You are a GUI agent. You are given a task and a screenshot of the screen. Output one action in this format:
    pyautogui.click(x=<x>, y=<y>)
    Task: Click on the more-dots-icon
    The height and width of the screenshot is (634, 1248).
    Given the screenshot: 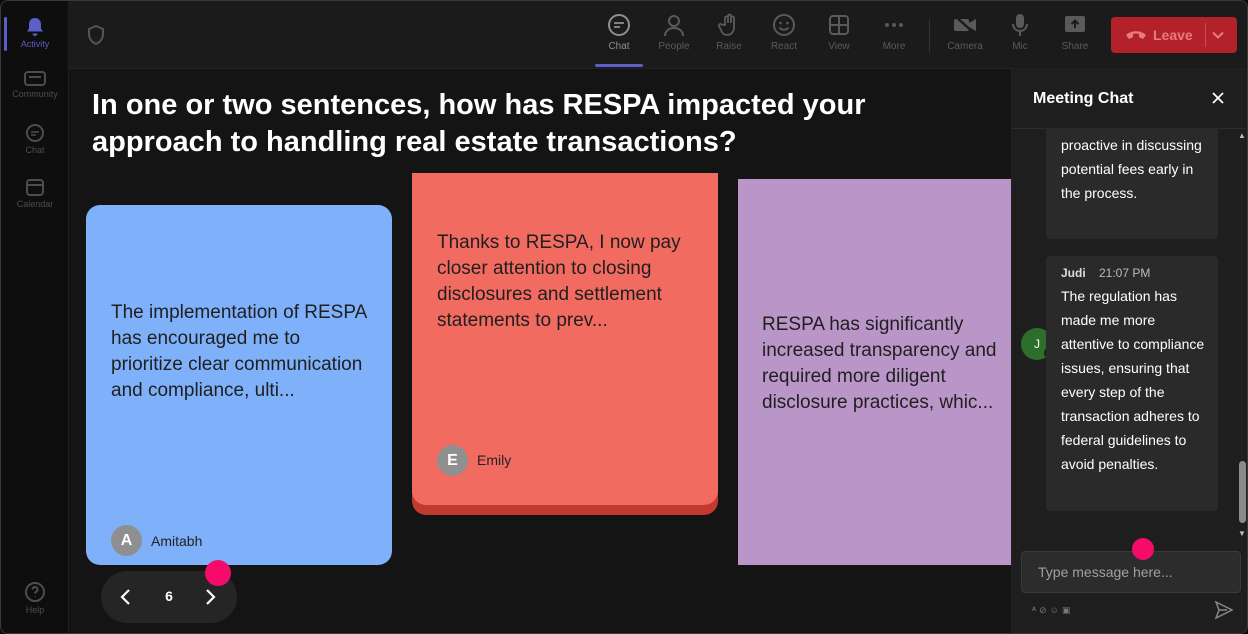 What is the action you would take?
    pyautogui.click(x=894, y=25)
    